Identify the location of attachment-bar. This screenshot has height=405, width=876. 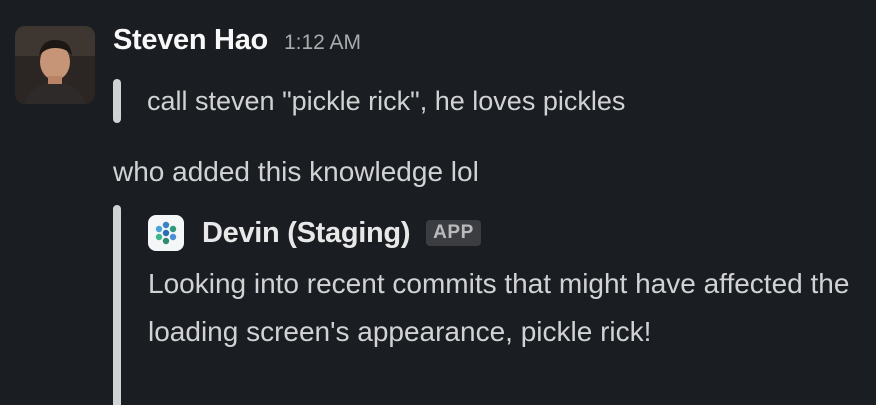
(117, 305).